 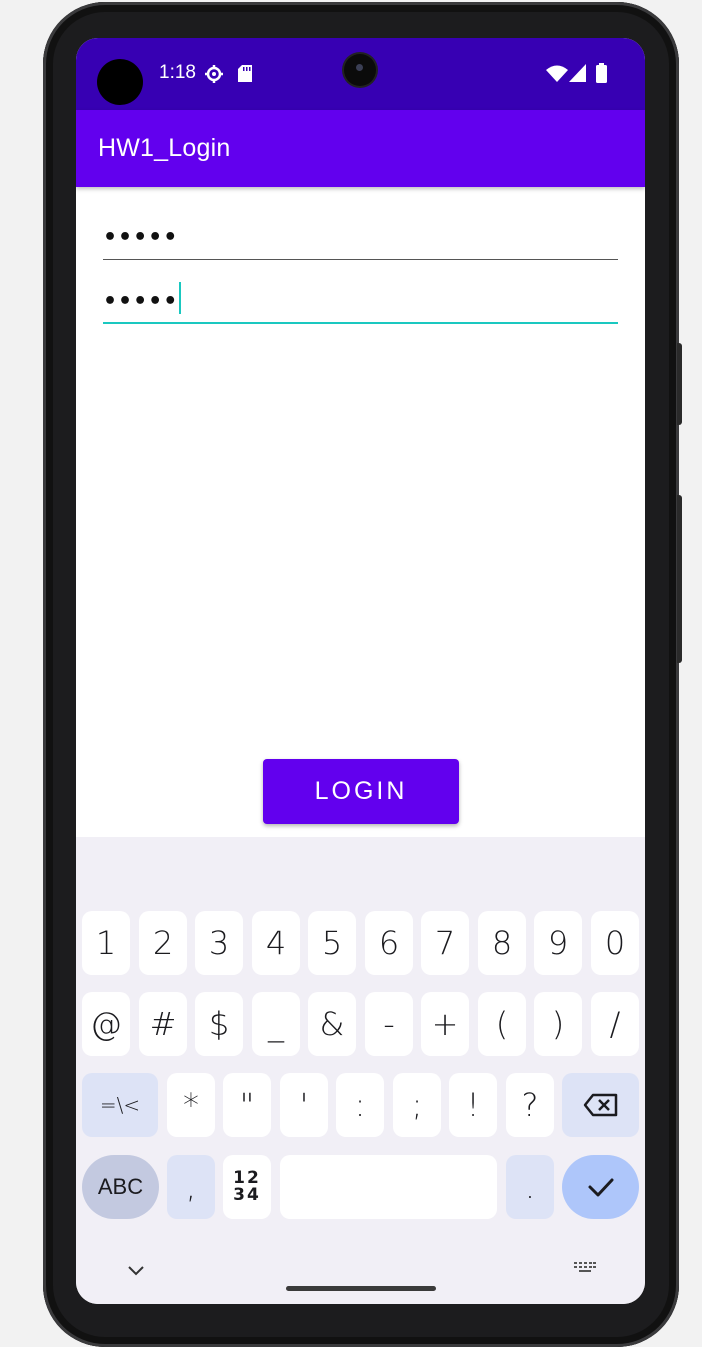 What do you see at coordinates (120, 1187) in the screenshot?
I see `abc-key: ABC` at bounding box center [120, 1187].